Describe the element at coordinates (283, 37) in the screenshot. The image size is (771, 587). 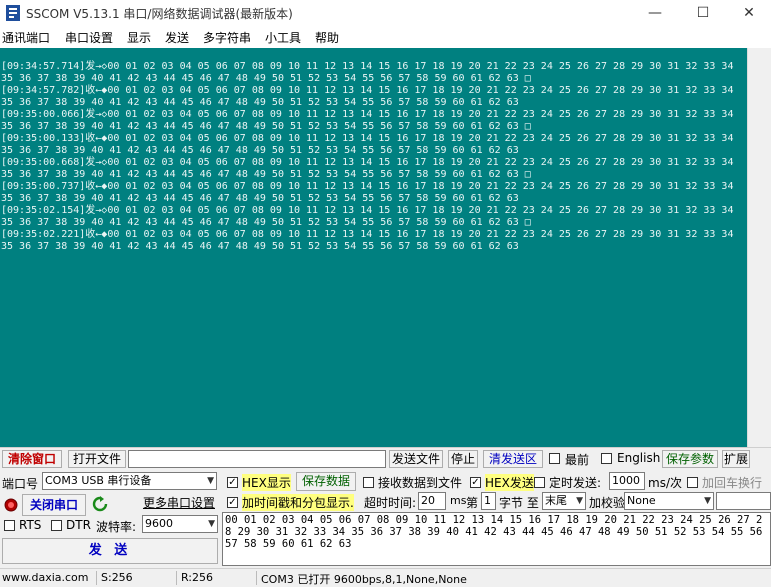
I see `menu-tools: 小工具` at that location.